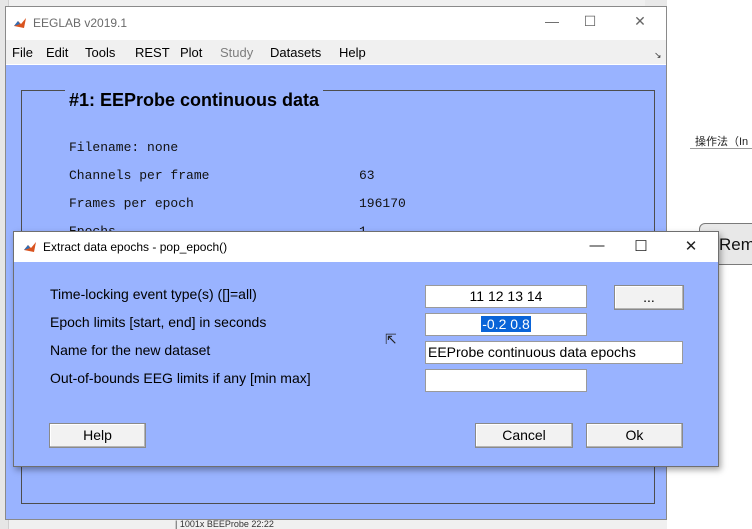 Image resolution: width=752 pixels, height=529 pixels. I want to click on epoch-limits-label: Epoch limits [start, end] in seconds, so click(158, 322).